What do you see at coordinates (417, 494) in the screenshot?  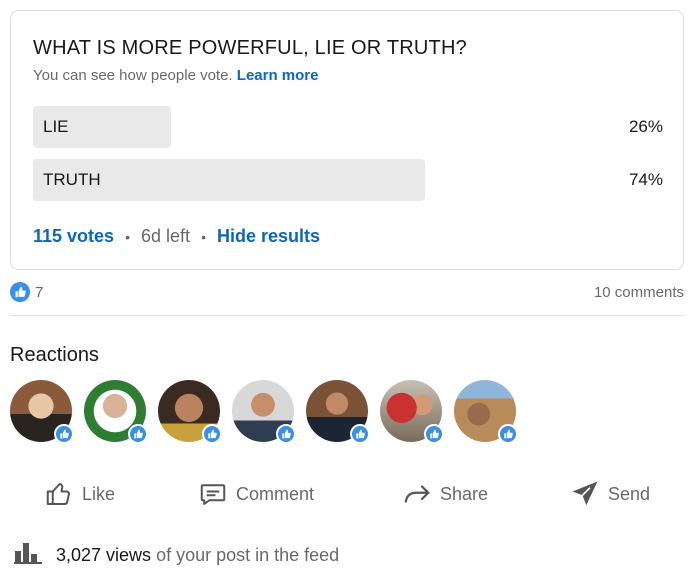 I see `share-icon` at bounding box center [417, 494].